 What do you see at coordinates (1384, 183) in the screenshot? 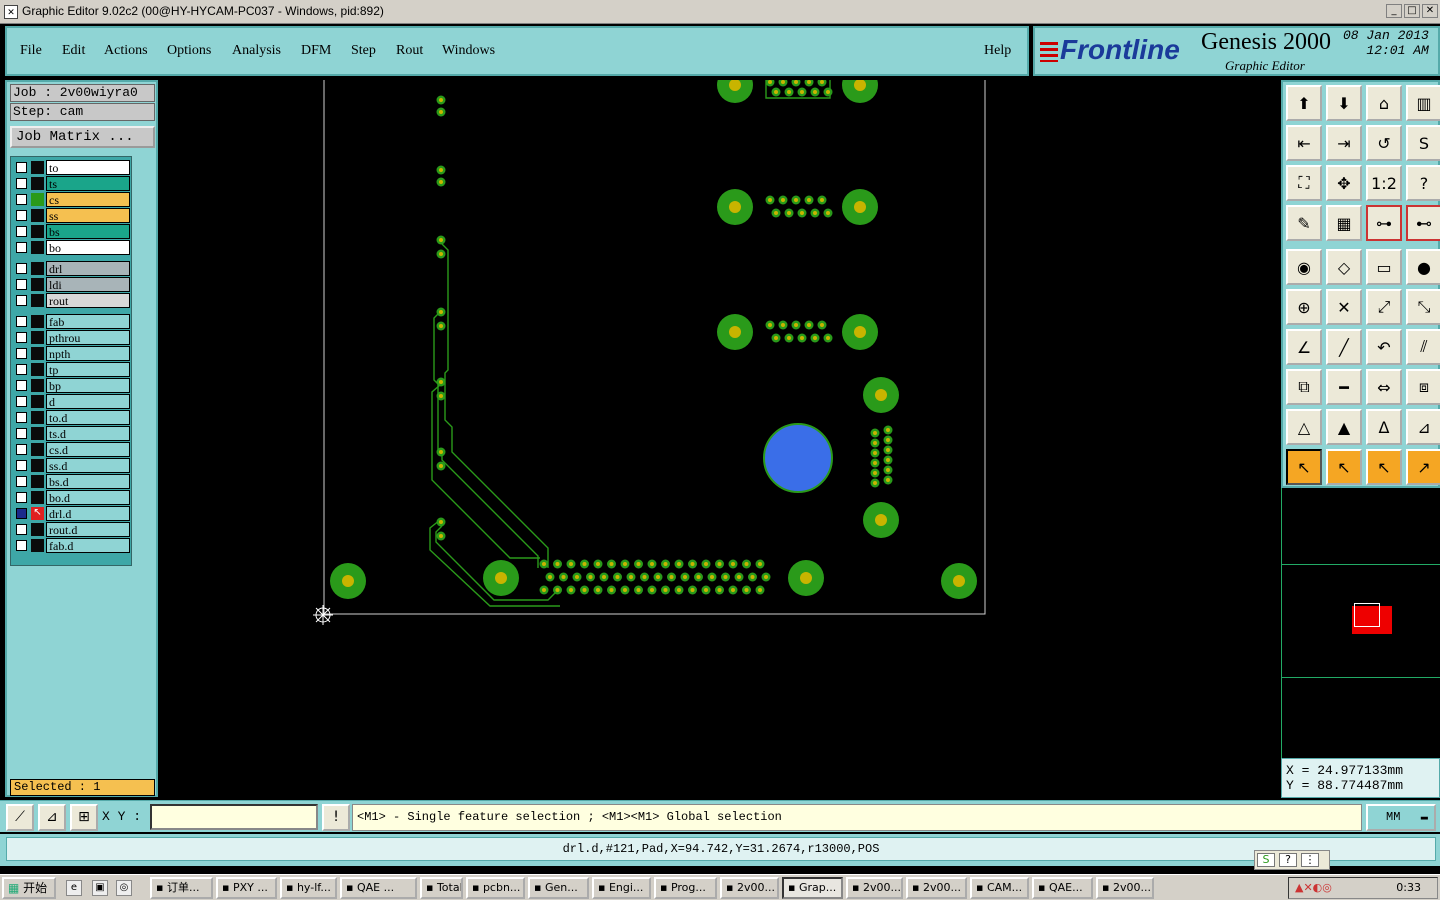
I see `scale-icon: 1:2` at bounding box center [1384, 183].